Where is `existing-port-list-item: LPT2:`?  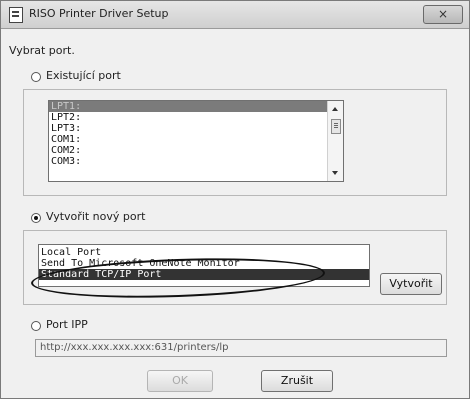
existing-port-list-item: LPT2: is located at coordinates (196, 117).